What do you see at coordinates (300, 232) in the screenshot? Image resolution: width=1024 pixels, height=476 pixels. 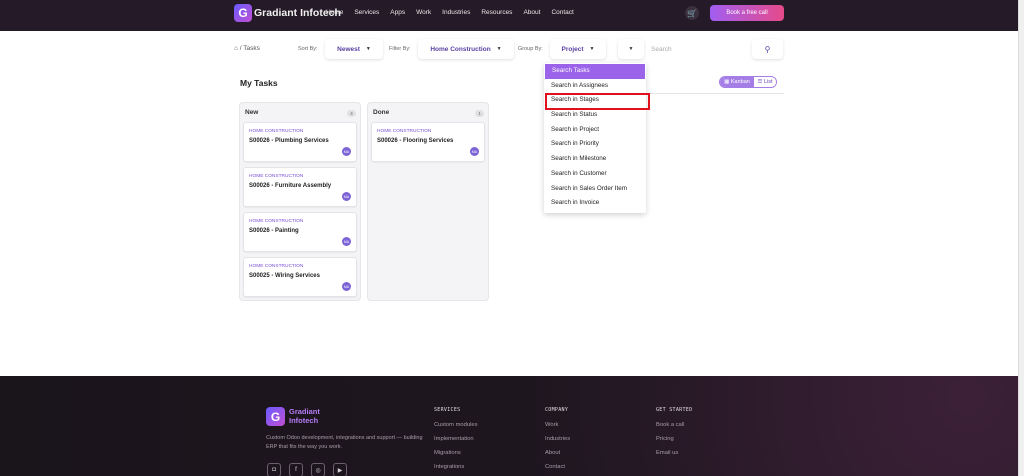 I see `task-card: HOME CONSTRUCTION S00026 - Painting MA` at bounding box center [300, 232].